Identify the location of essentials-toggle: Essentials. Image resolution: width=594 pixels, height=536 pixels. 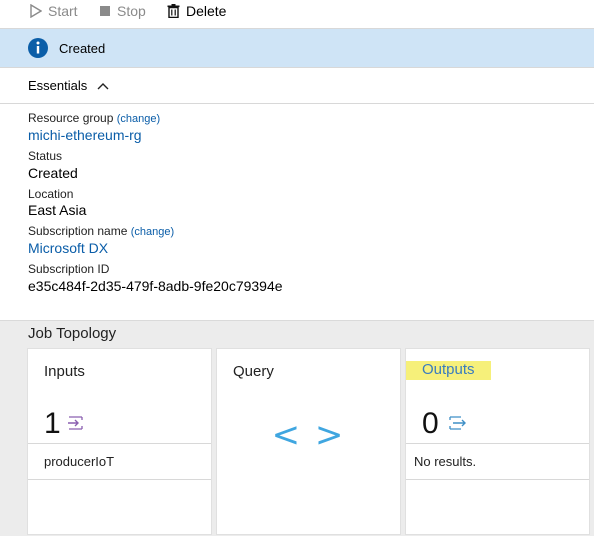
(68, 85).